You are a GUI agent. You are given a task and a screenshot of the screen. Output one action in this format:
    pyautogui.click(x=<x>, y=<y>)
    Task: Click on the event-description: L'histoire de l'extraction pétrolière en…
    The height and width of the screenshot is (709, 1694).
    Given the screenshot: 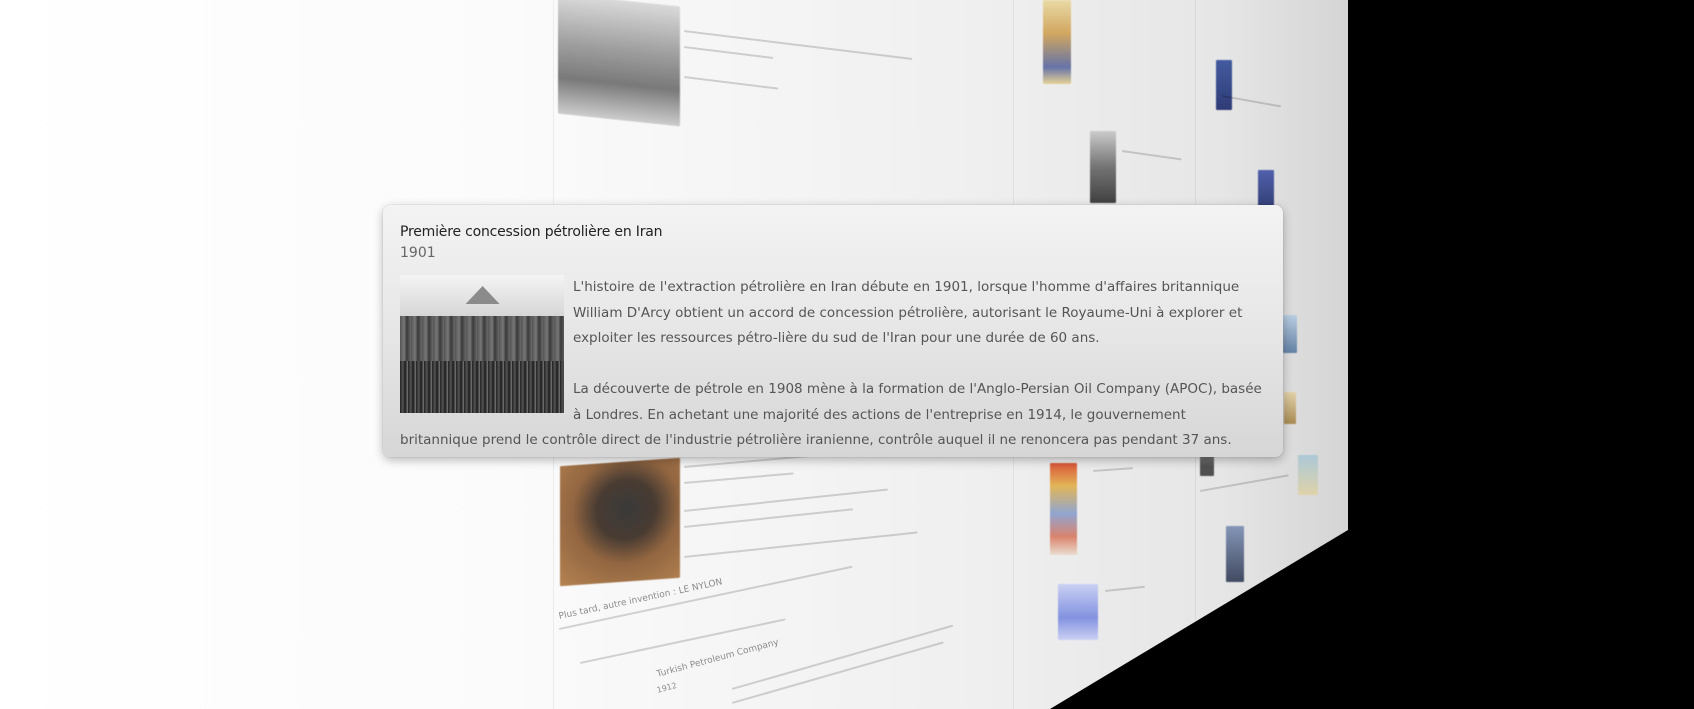 What is the action you would take?
    pyautogui.click(x=833, y=364)
    